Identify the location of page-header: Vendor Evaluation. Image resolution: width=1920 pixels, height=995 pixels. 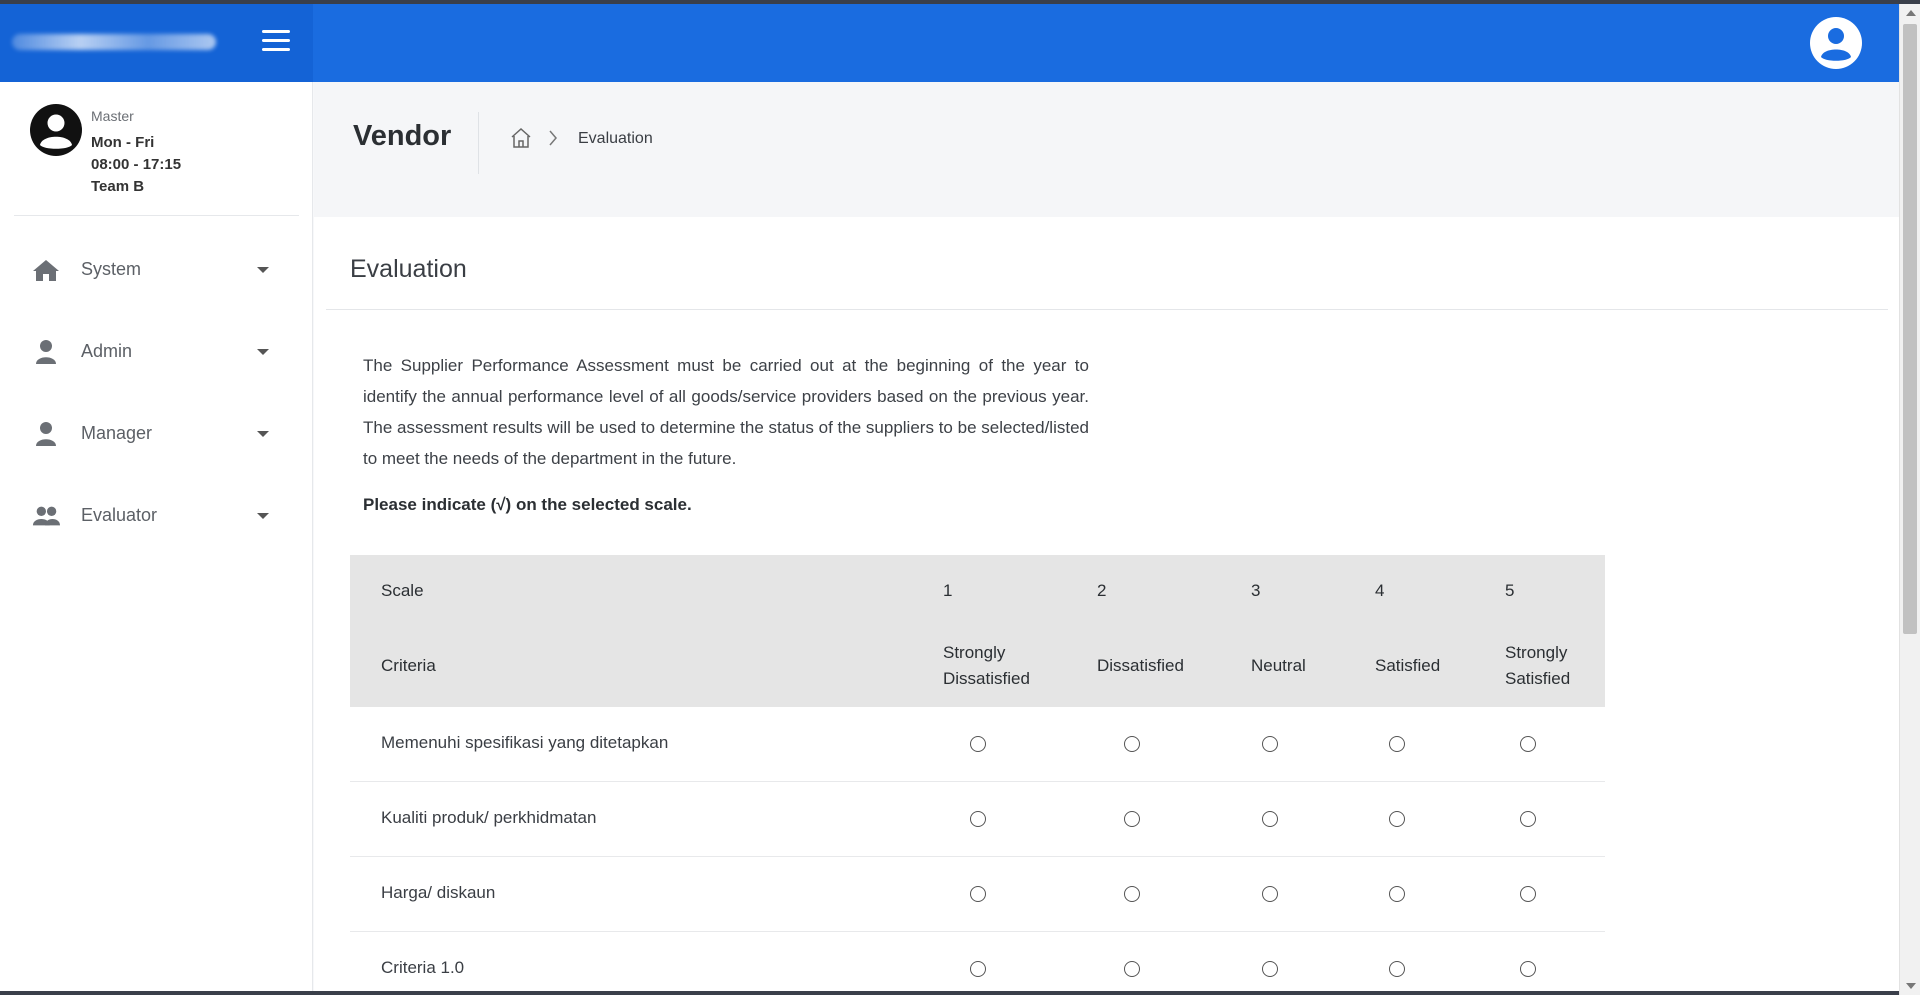
(1106, 149).